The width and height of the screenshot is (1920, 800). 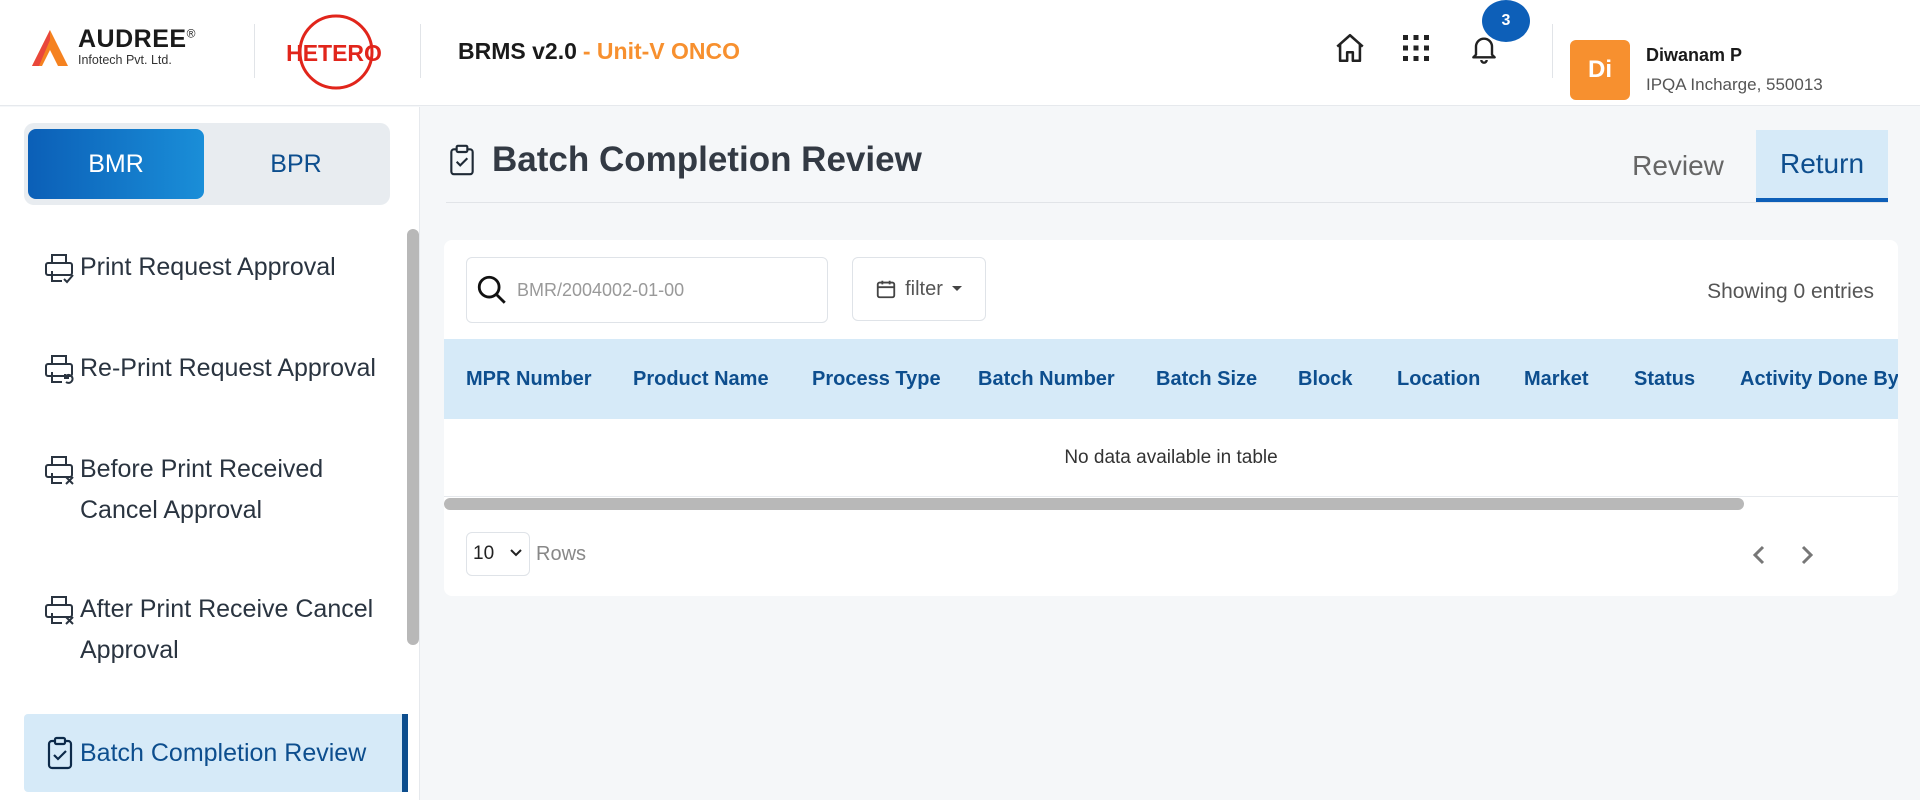 I want to click on column-header-block: Block, so click(x=1325, y=379).